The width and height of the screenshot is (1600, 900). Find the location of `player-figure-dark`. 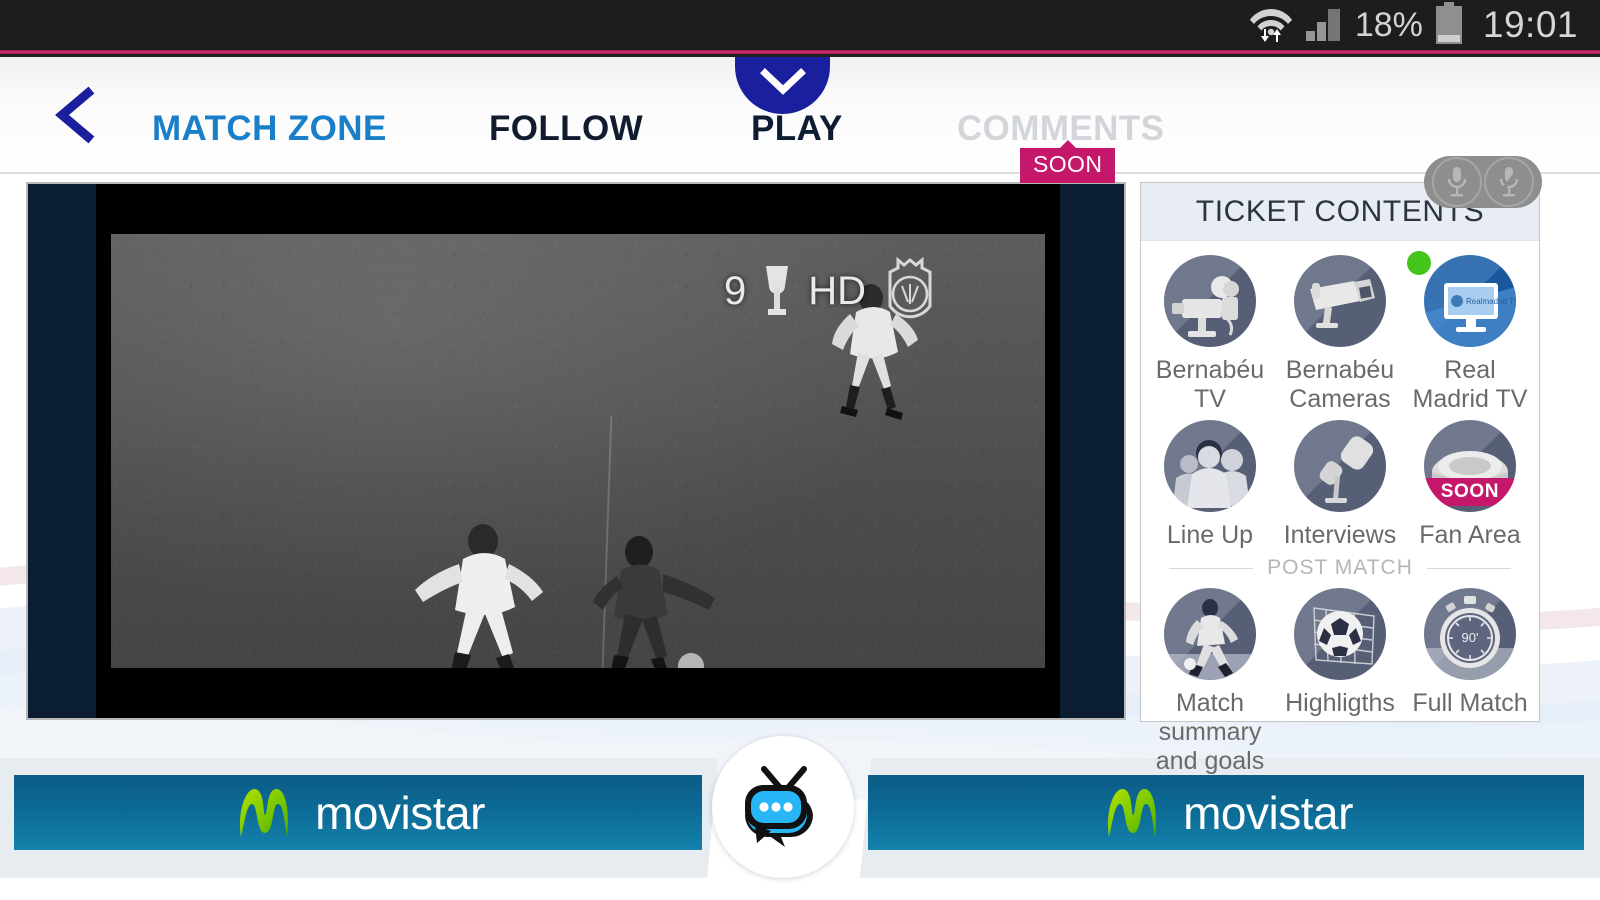

player-figure-dark is located at coordinates (654, 602).